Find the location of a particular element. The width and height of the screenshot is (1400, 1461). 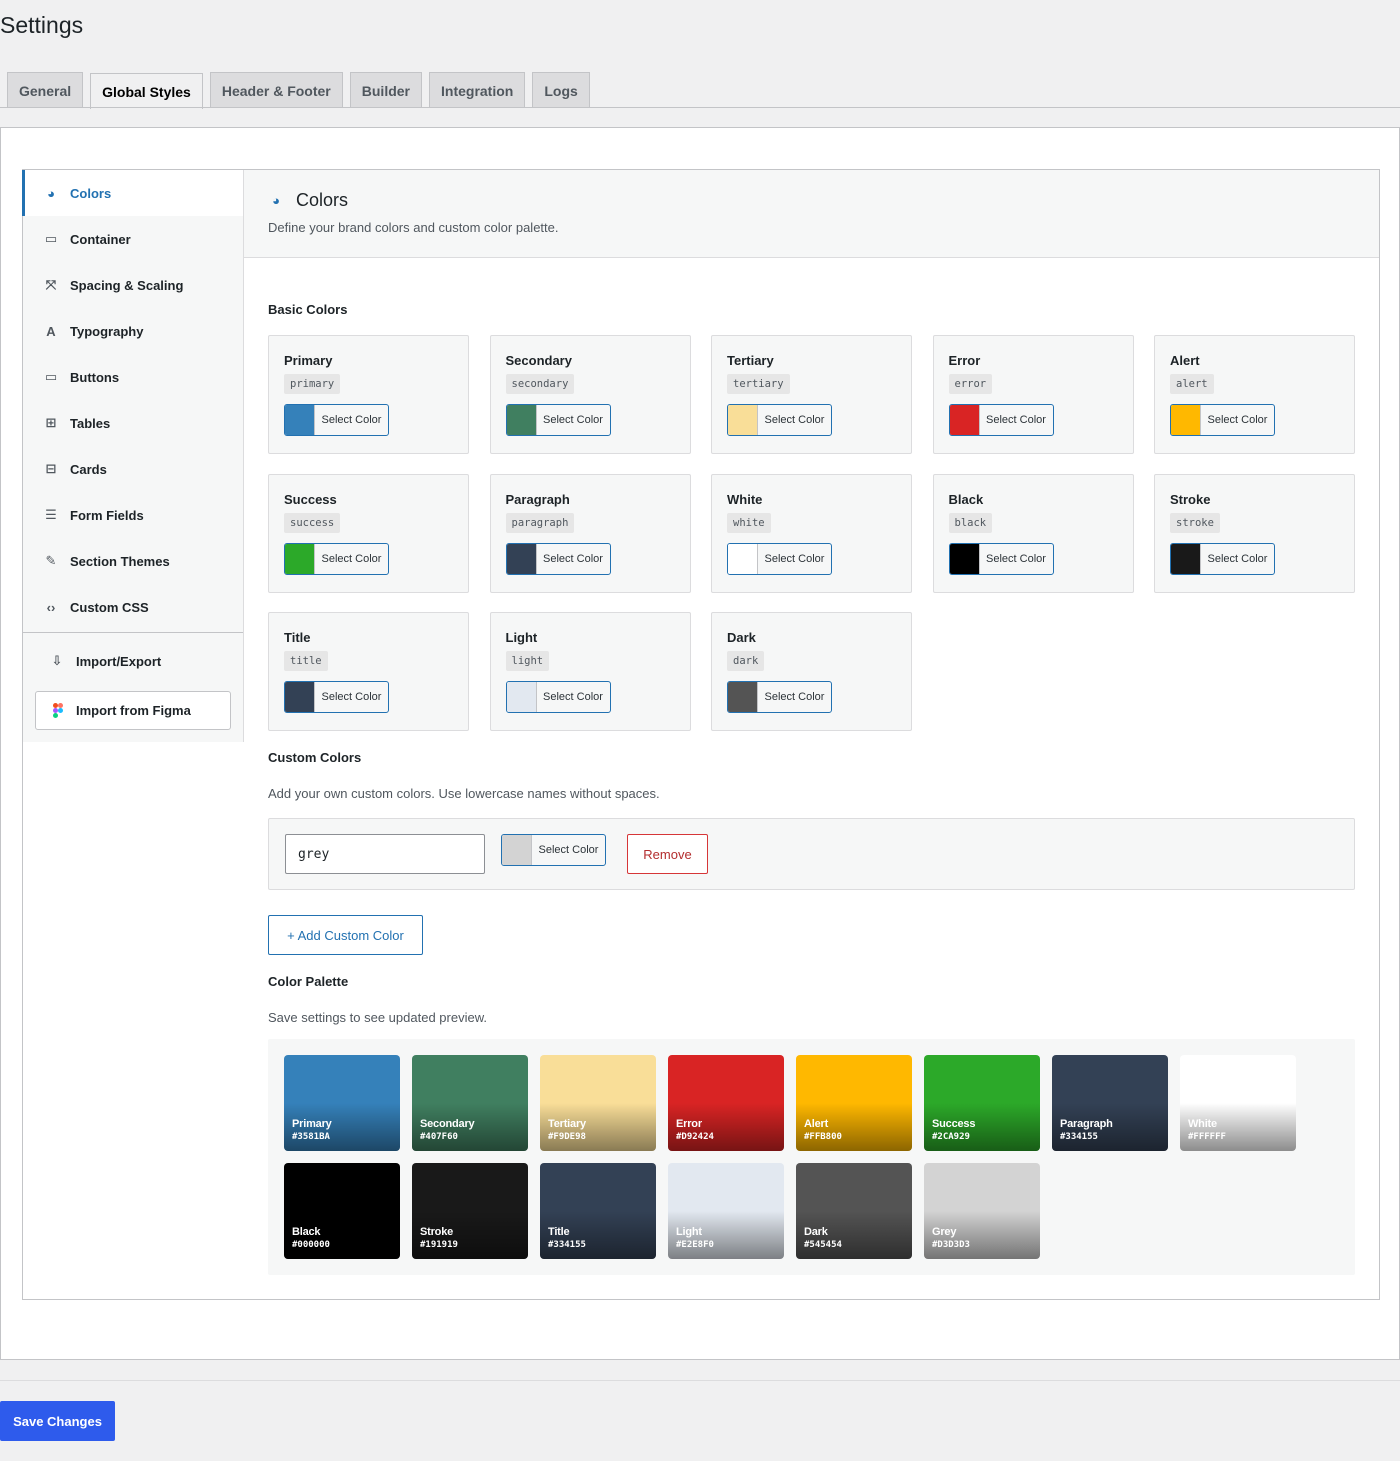

import-figma-button: Import from Figma is located at coordinates (133, 710).